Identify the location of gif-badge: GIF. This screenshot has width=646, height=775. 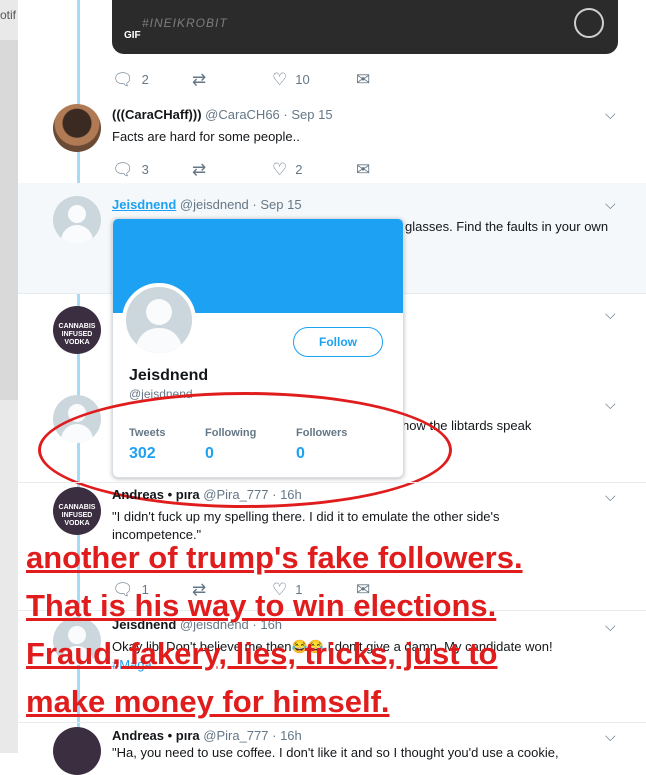
(132, 35).